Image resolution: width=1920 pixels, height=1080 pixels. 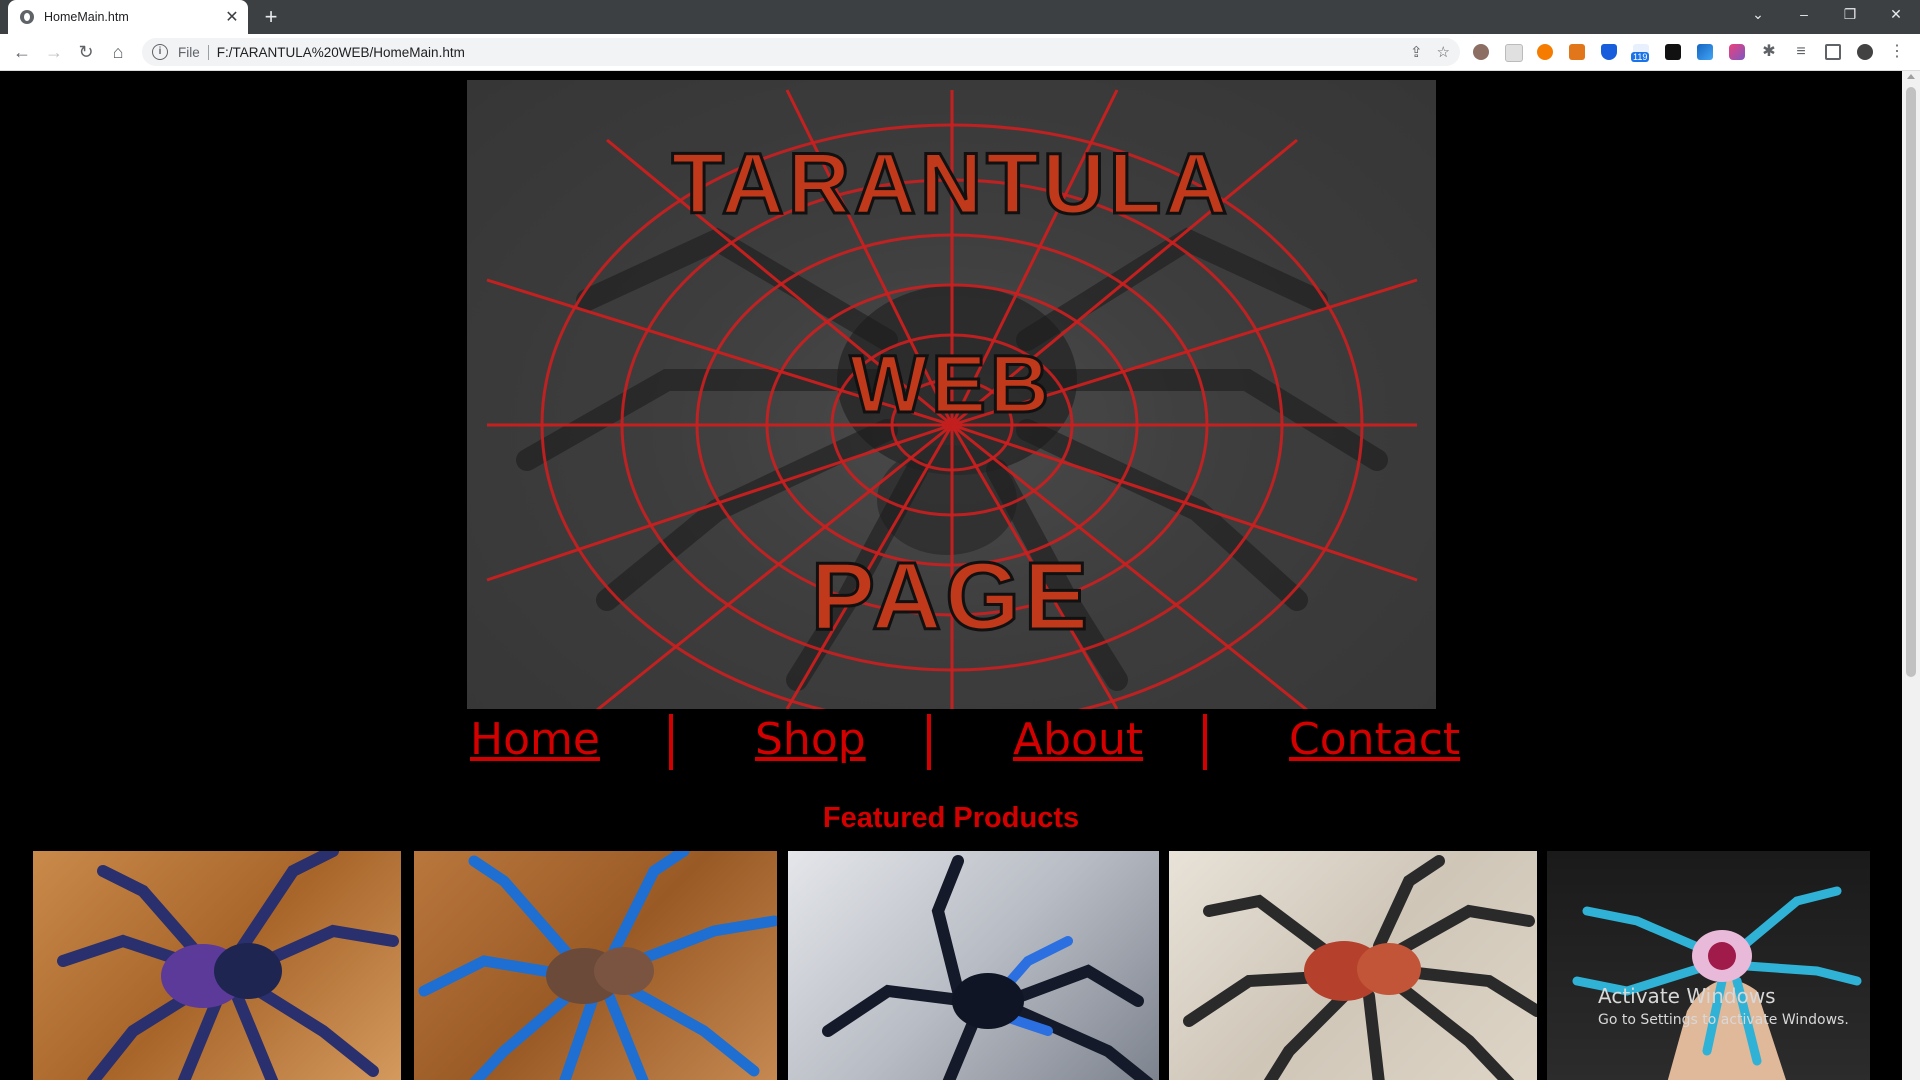 What do you see at coordinates (86, 52) in the screenshot?
I see `reload-icon: ↻` at bounding box center [86, 52].